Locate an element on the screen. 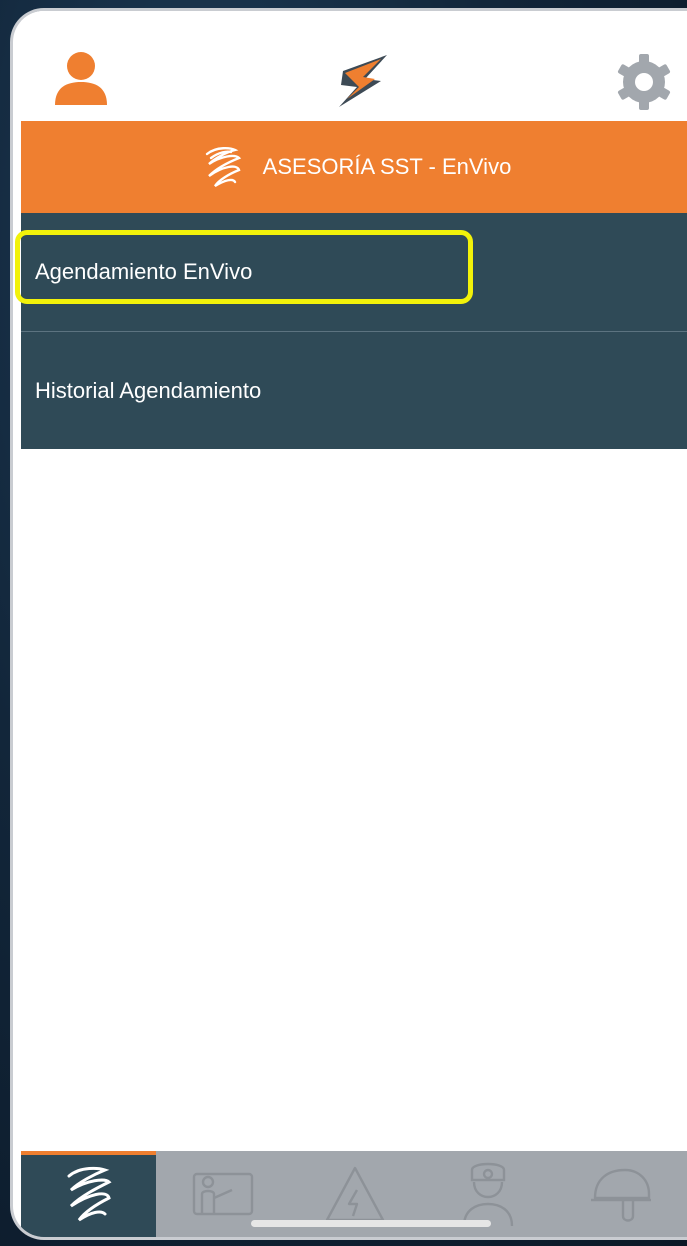 The height and width of the screenshot is (1246, 687). top-bar is located at coordinates (354, 66).